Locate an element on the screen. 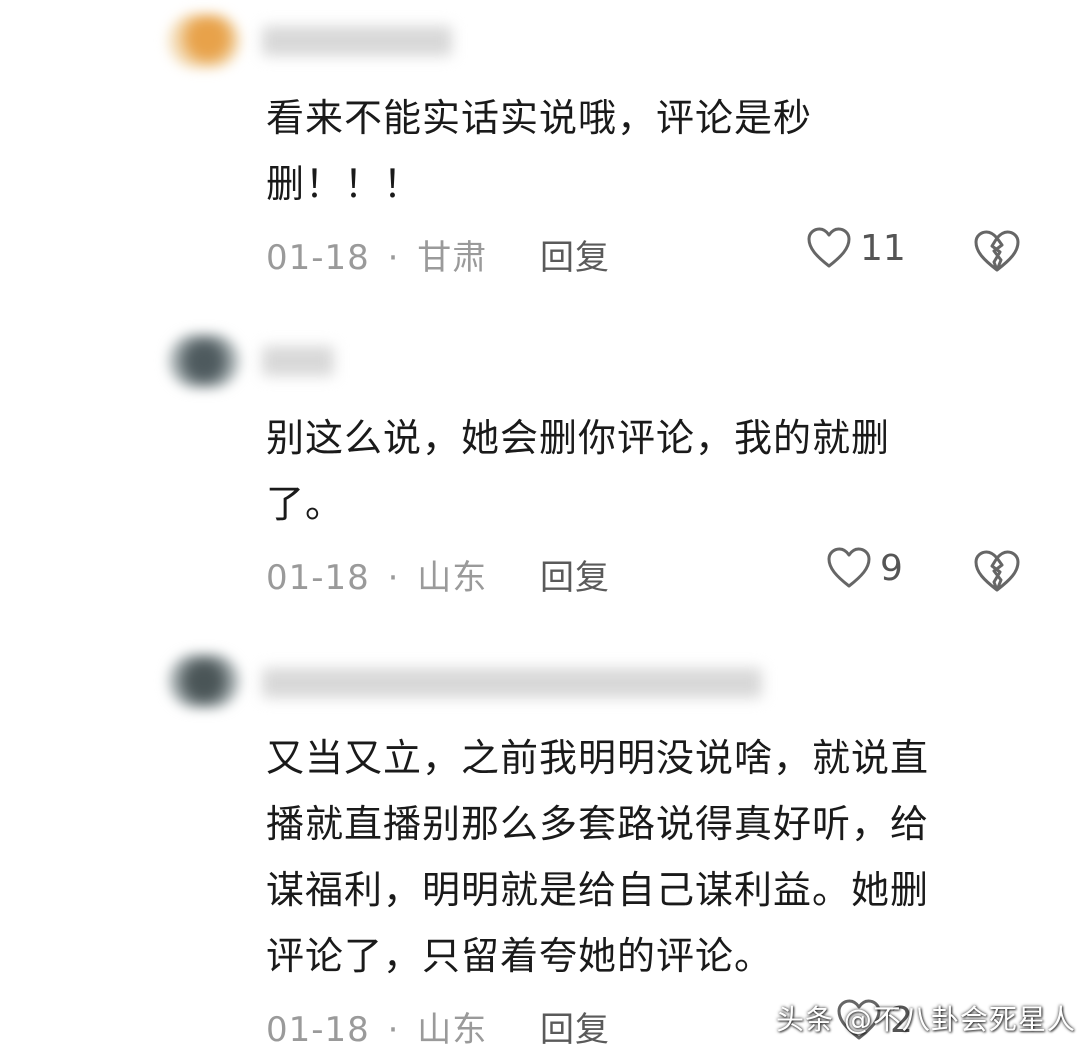 This screenshot has width=1080, height=1054. like-button: 11 is located at coordinates (856, 248).